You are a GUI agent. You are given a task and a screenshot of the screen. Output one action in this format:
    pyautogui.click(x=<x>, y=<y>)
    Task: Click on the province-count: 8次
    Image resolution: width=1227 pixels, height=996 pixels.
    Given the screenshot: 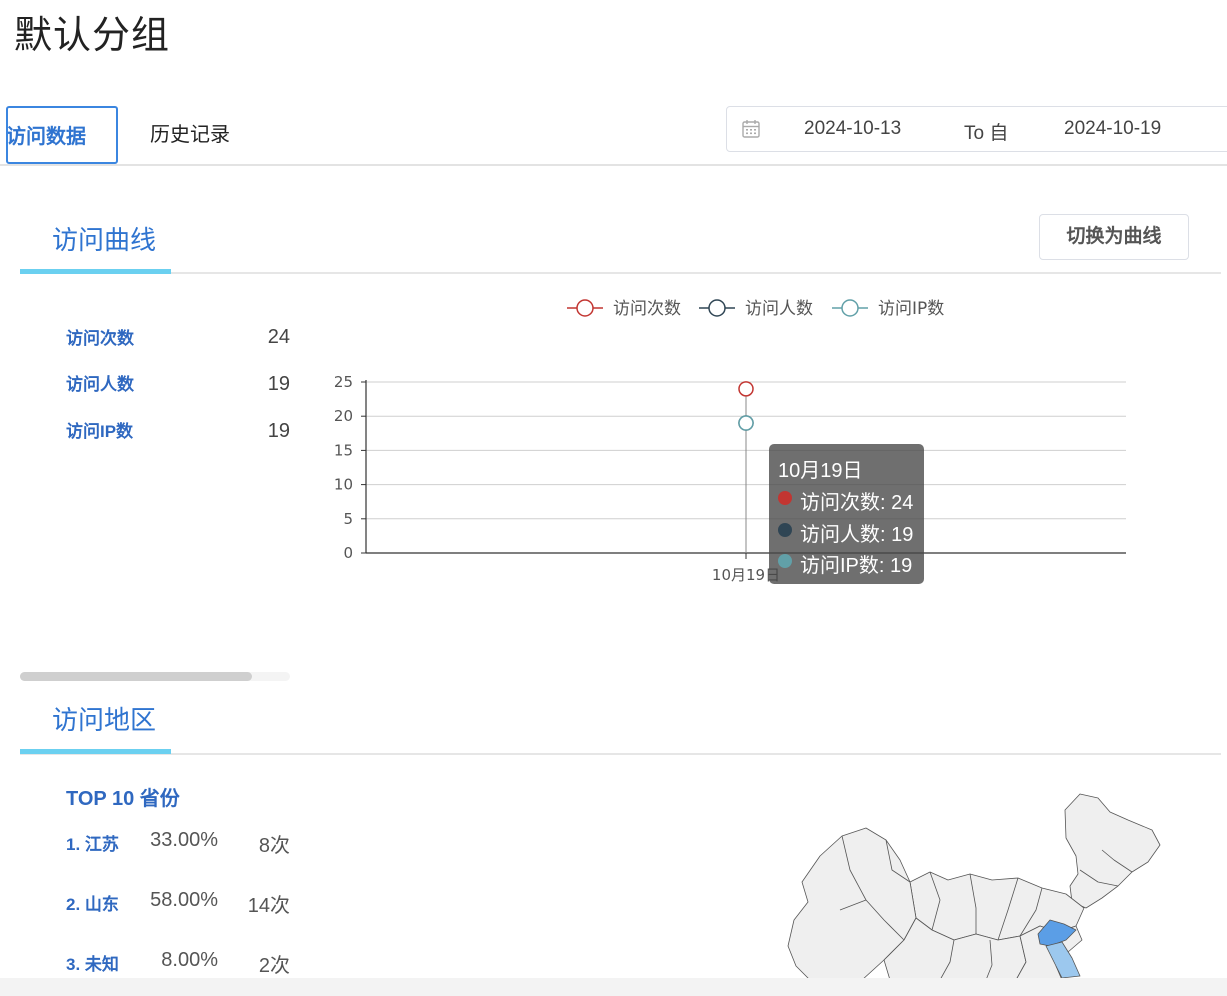 What is the action you would take?
    pyautogui.click(x=274, y=846)
    